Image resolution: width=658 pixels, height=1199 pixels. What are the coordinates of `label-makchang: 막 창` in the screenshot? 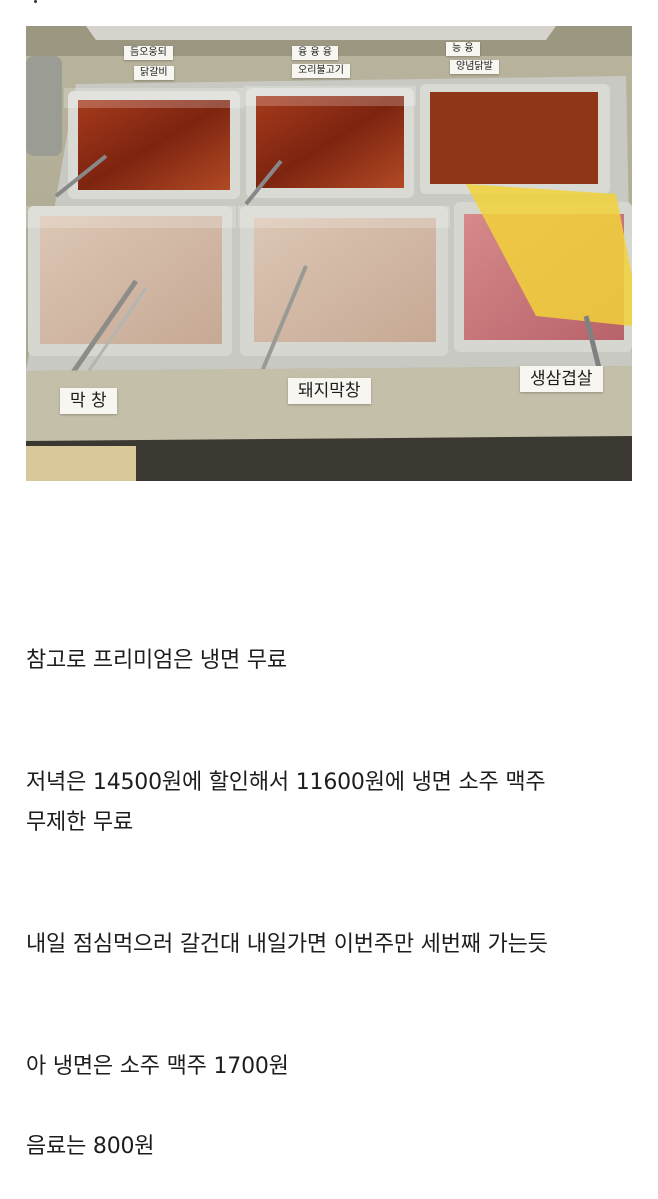 It's located at (88, 401).